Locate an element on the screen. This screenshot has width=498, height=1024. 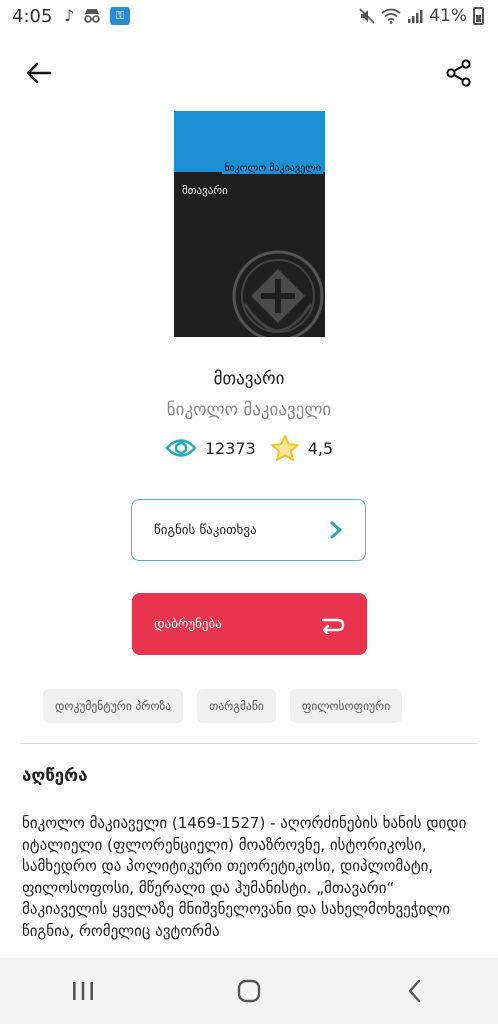
recent-apps-button is located at coordinates (83, 991).